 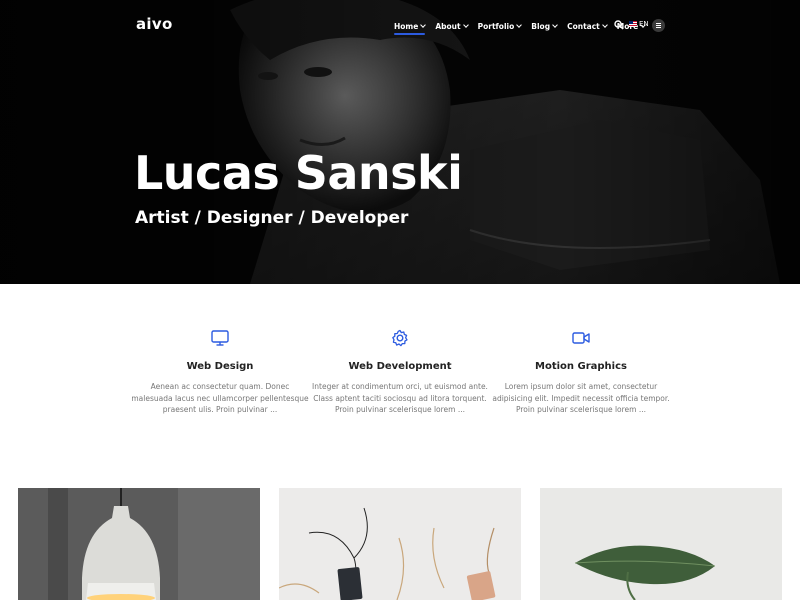 What do you see at coordinates (220, 366) in the screenshot?
I see `service-title: Web Design` at bounding box center [220, 366].